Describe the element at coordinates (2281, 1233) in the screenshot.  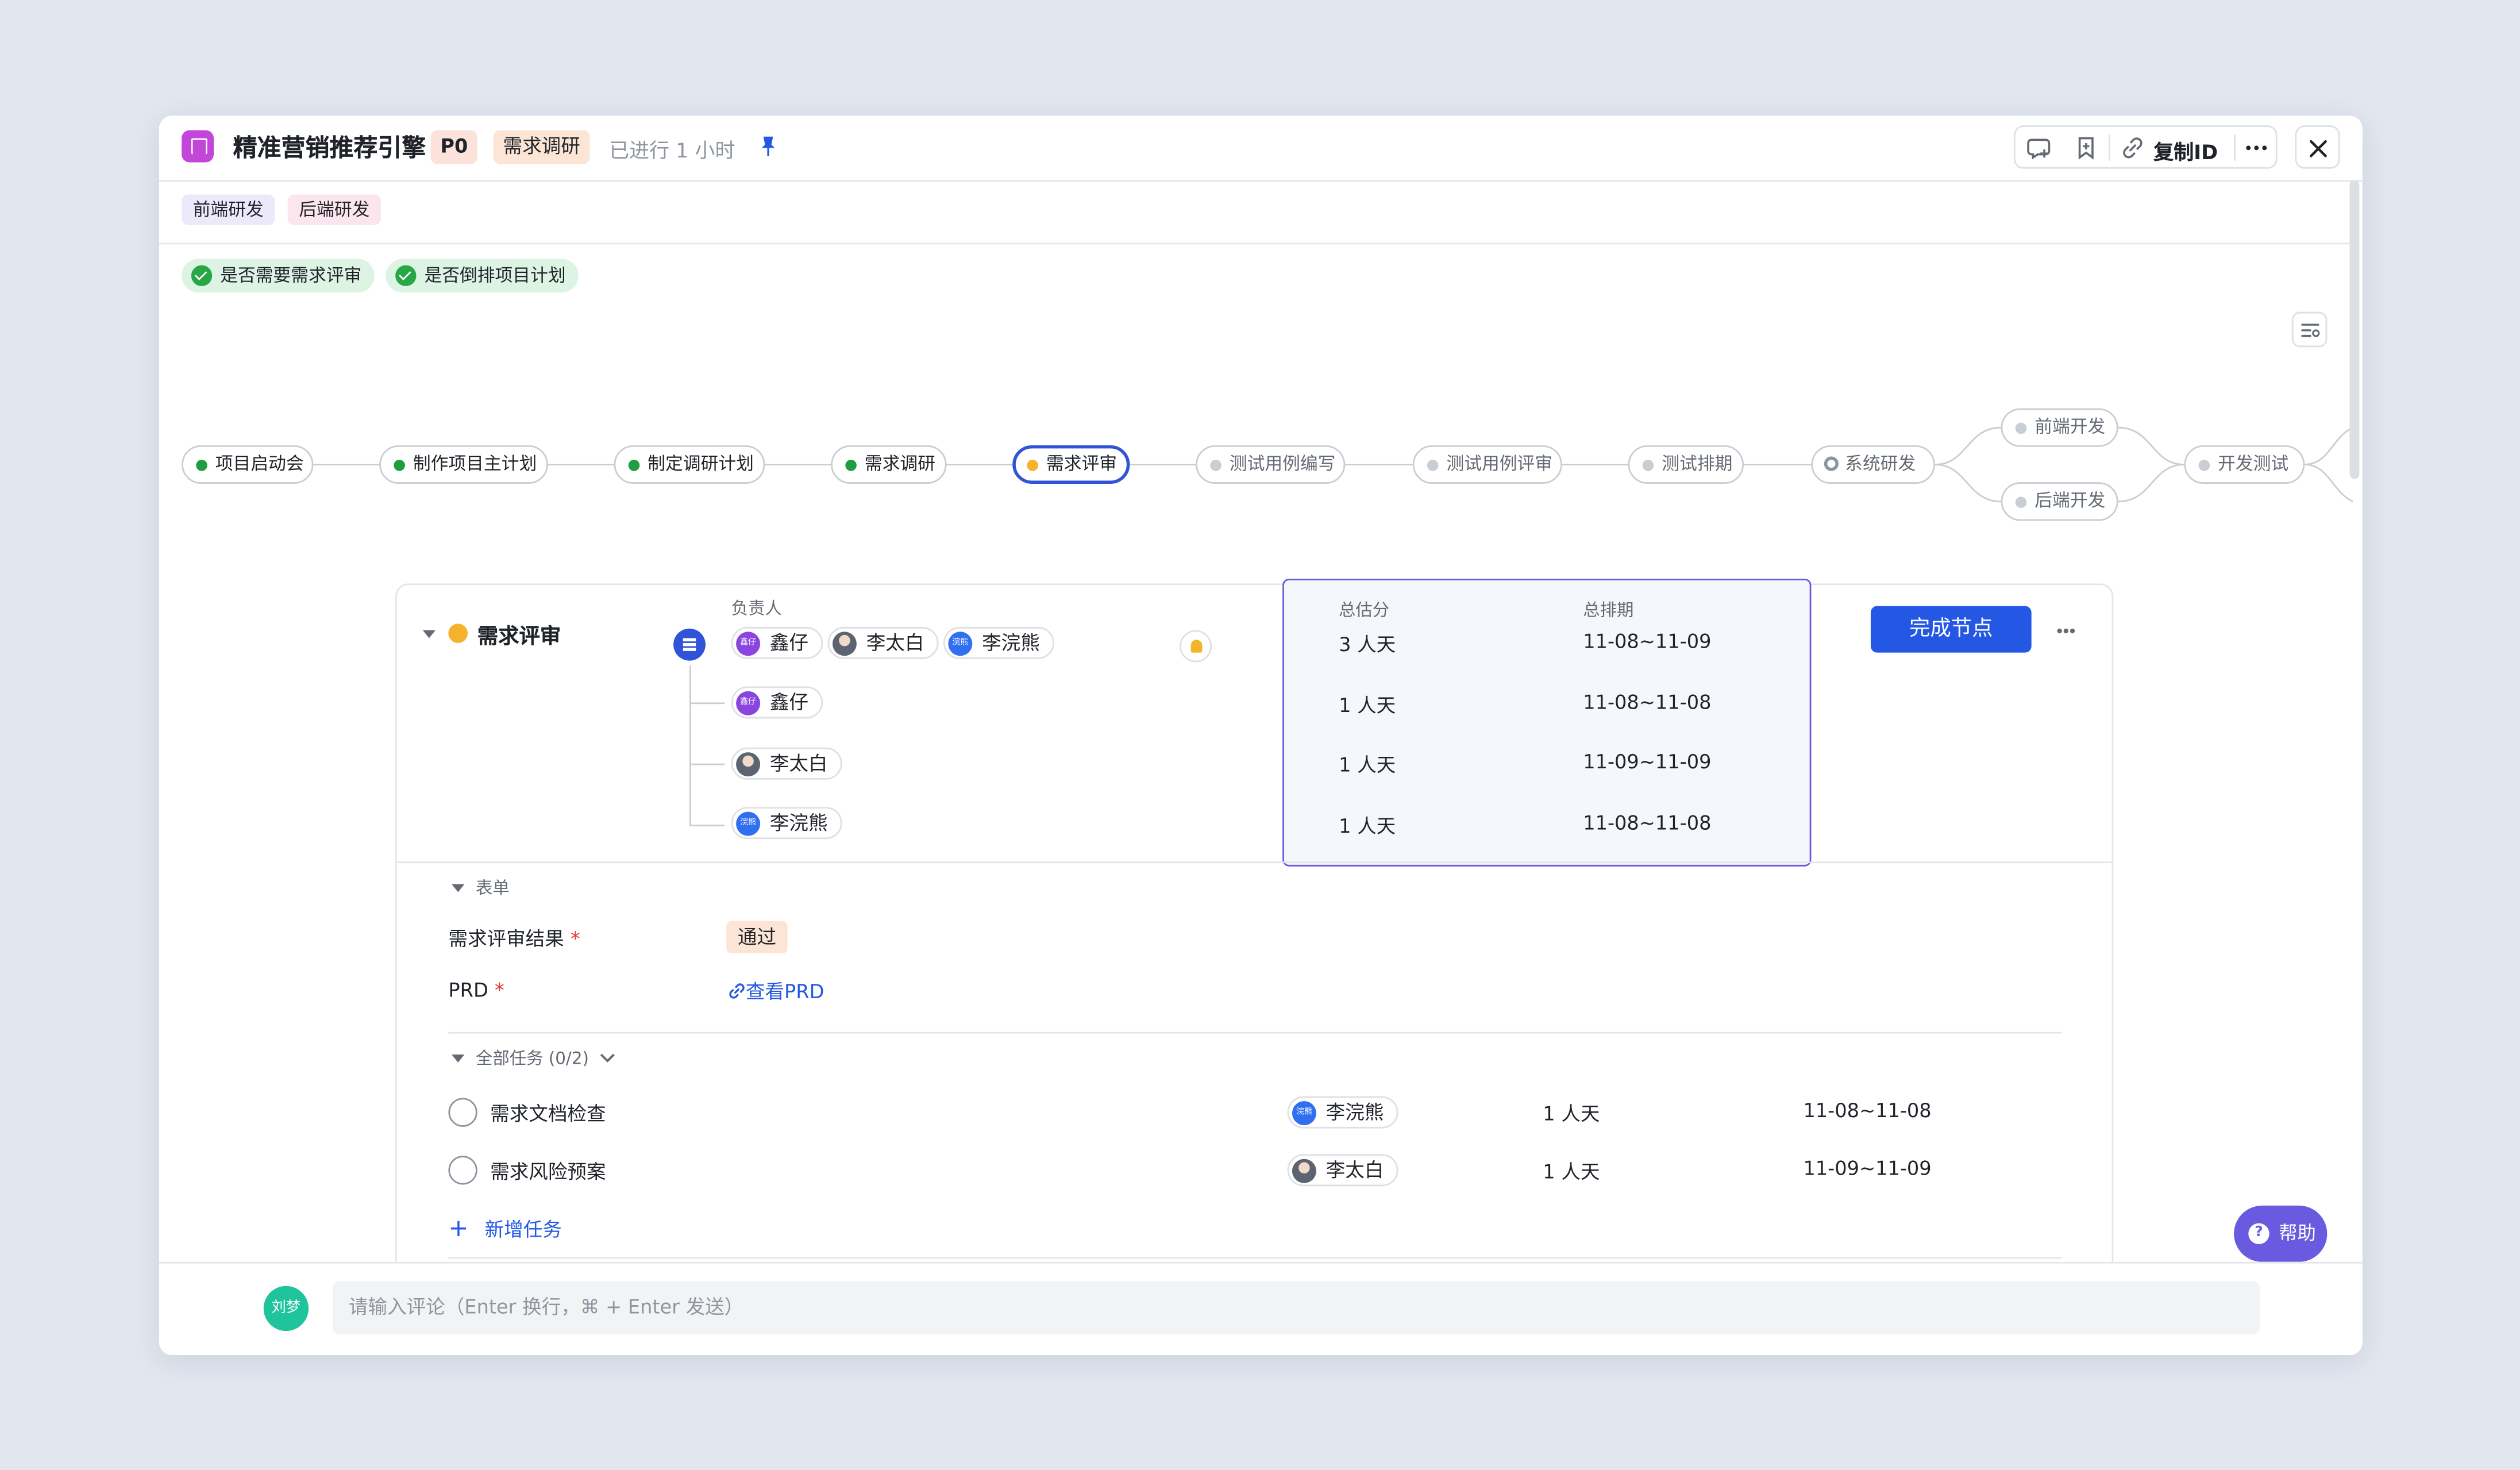
I see `help-button: ? 帮助` at that location.